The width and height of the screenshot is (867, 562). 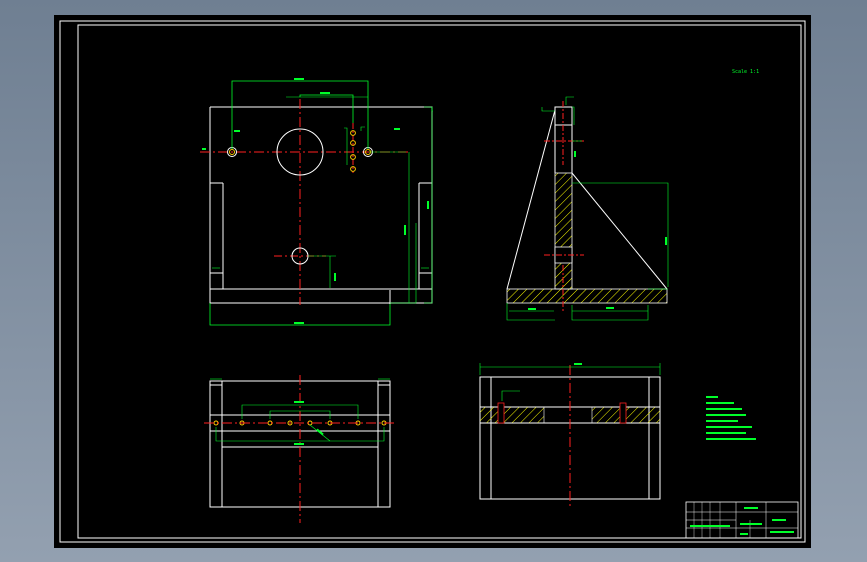 What do you see at coordinates (300, 449) in the screenshot?
I see `top-view` at bounding box center [300, 449].